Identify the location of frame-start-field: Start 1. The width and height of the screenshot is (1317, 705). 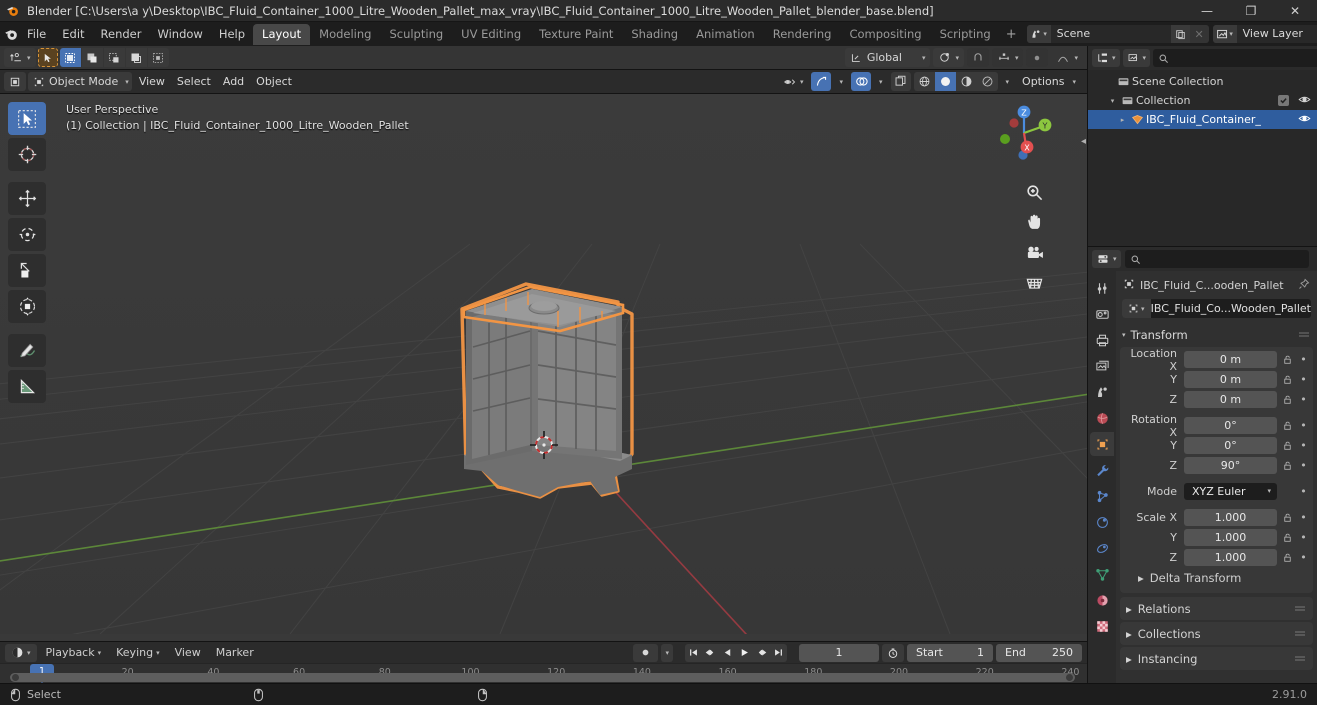
(950, 652).